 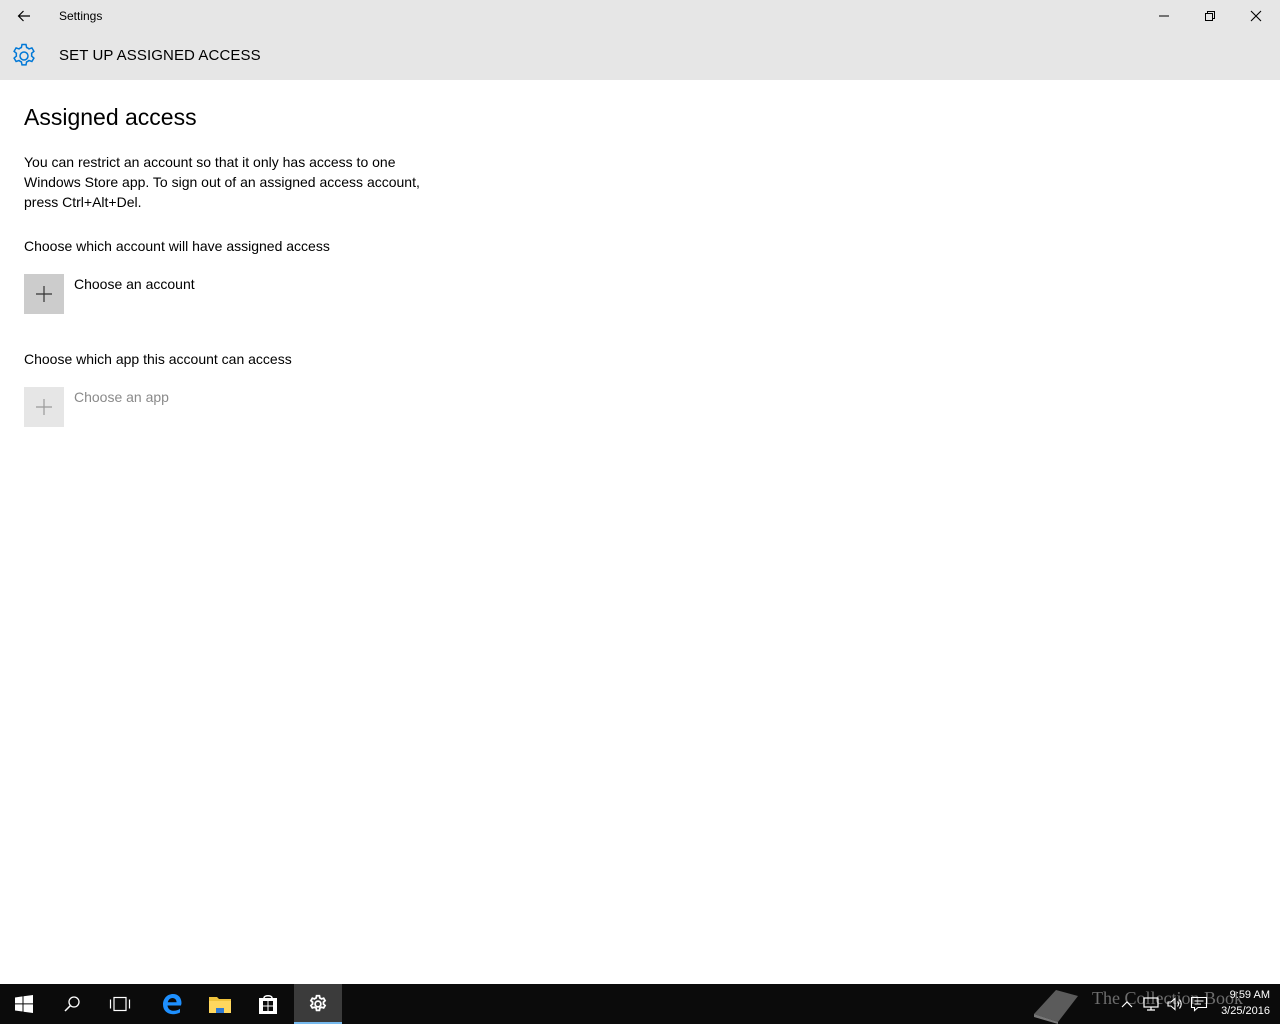 I want to click on edge-icon, so click(x=172, y=1004).